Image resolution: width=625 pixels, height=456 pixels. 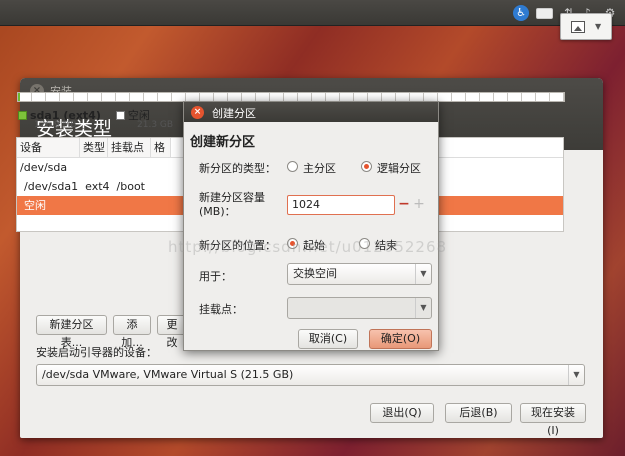 I want to click on row-type: ext4, so click(x=97, y=186).